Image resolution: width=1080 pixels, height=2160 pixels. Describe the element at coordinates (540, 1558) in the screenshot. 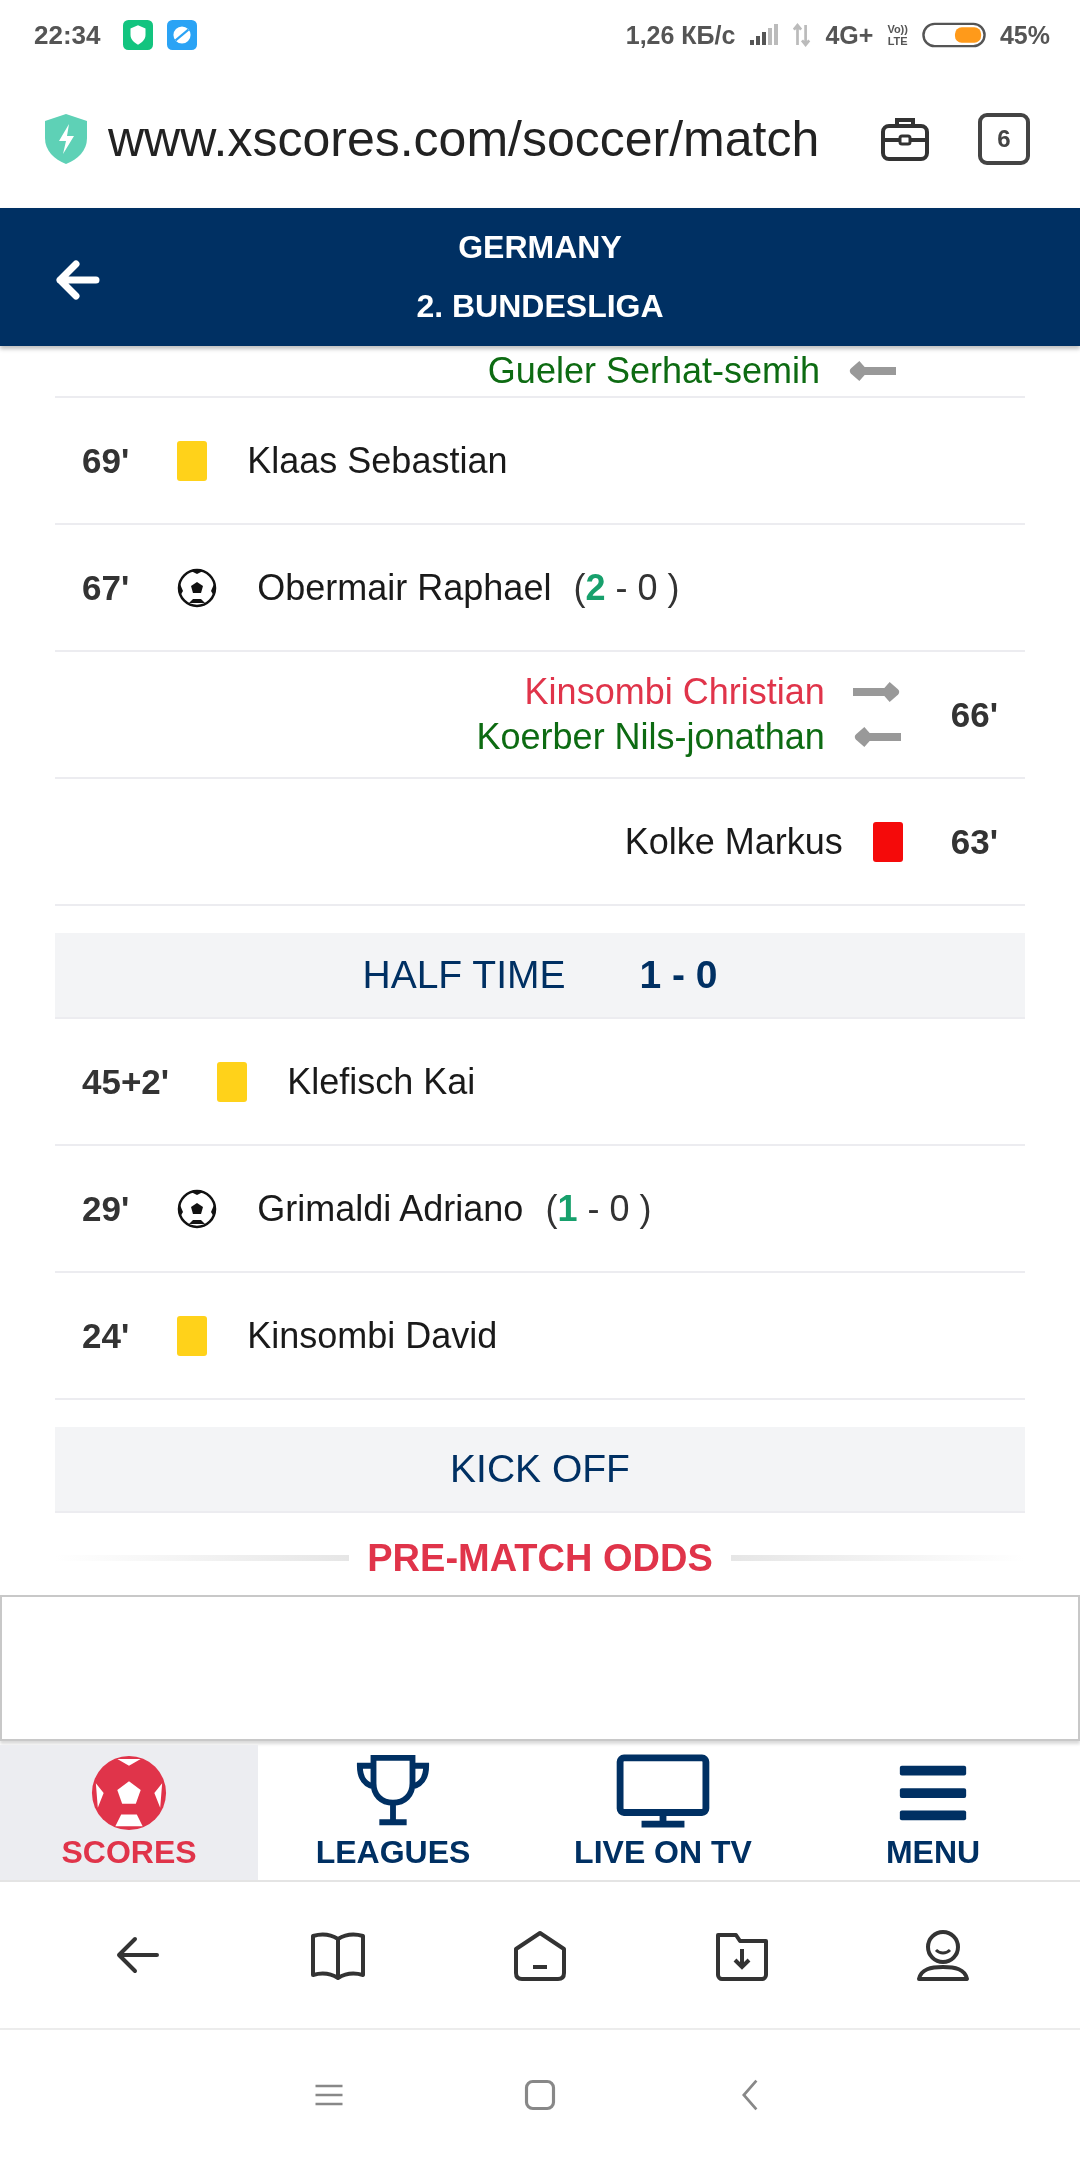

I see `section-title: PRE-MATCH ODDS` at that location.